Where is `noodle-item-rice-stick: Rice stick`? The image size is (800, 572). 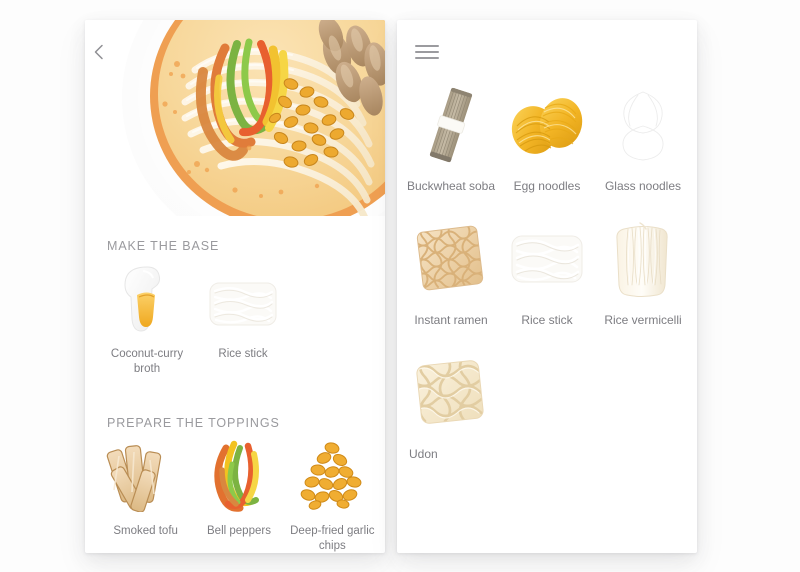 noodle-item-rice-stick: Rice stick is located at coordinates (547, 272).